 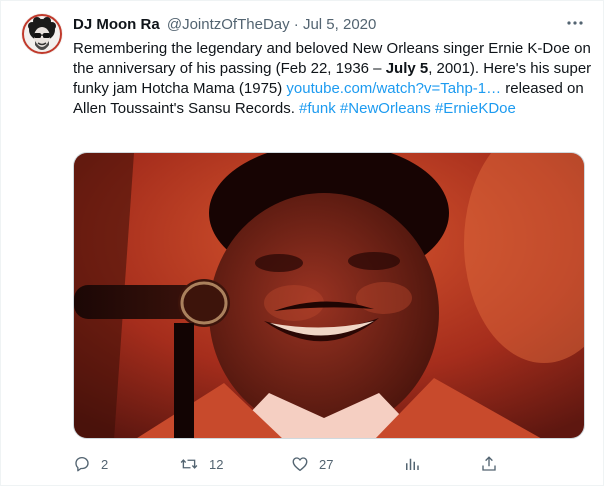 I want to click on author-avatar, so click(x=42, y=34).